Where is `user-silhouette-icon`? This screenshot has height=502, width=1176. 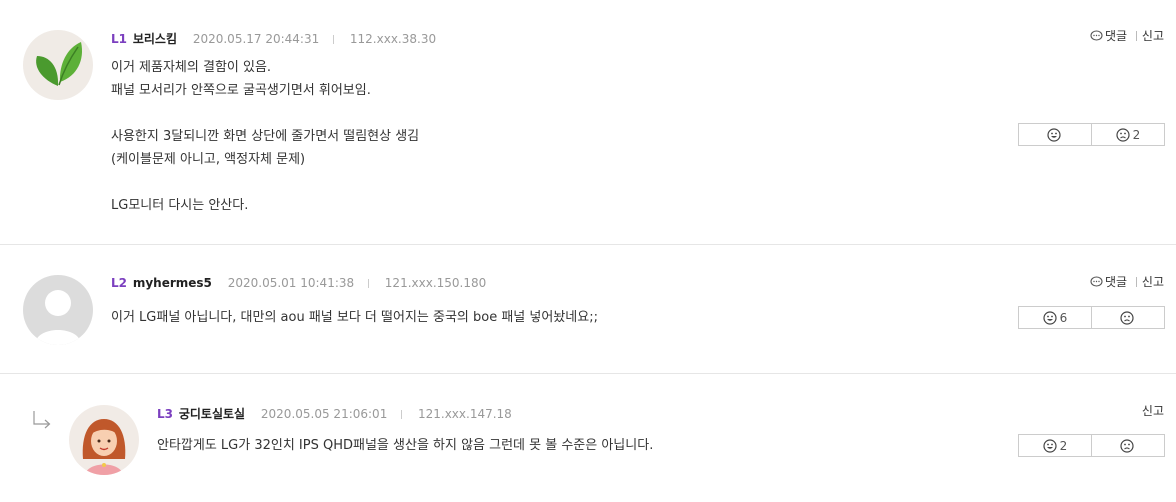
user-silhouette-icon is located at coordinates (58, 317).